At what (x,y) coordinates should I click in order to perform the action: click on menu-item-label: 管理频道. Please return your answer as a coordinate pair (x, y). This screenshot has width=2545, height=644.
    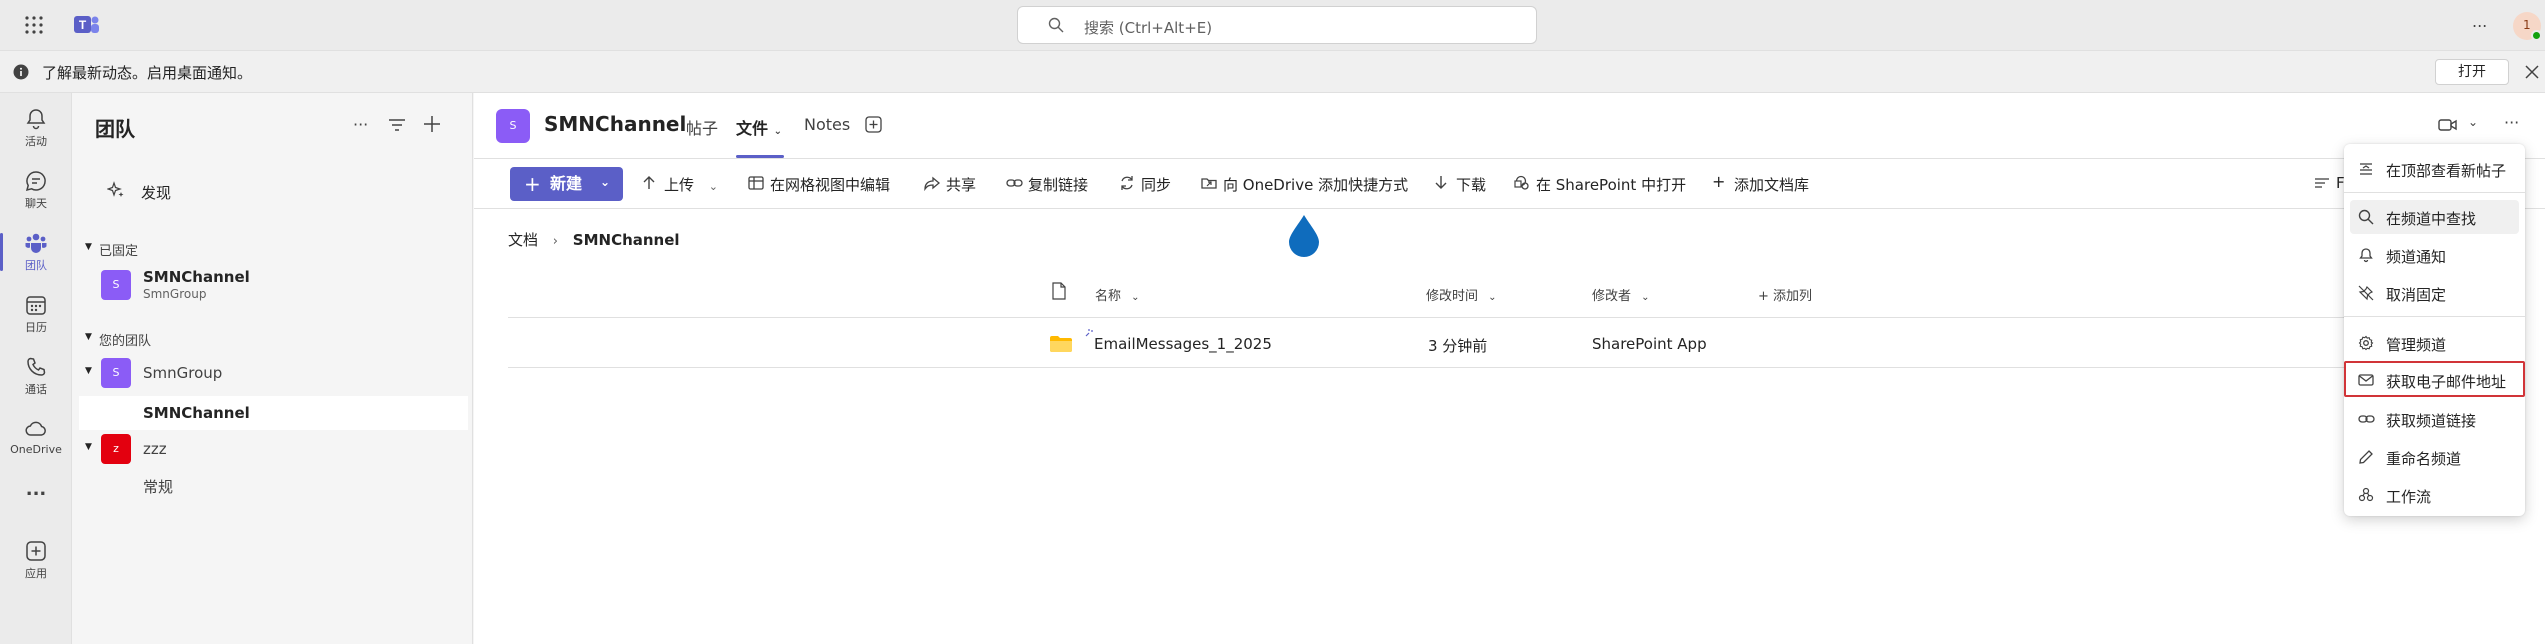
    Looking at the image, I should click on (2416, 345).